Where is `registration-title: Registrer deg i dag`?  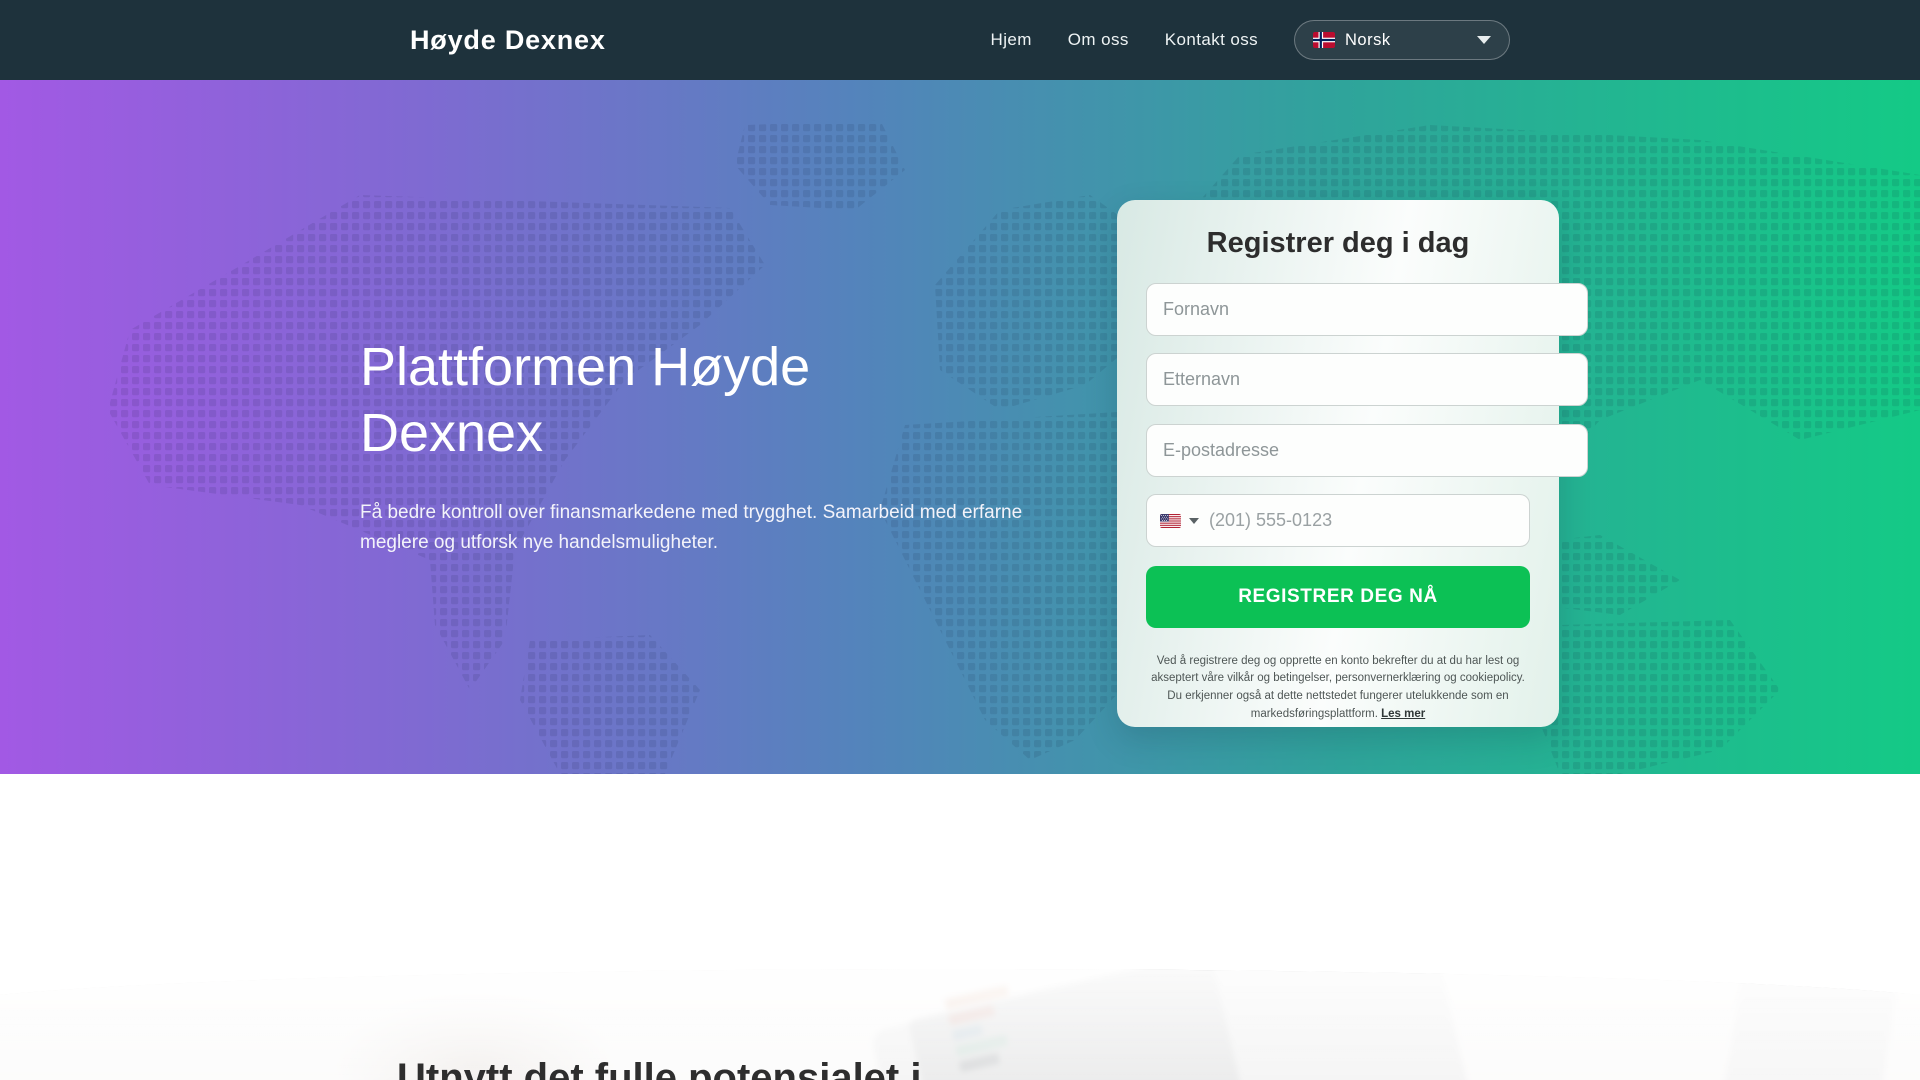
registration-title: Registrer deg i dag is located at coordinates (1338, 243).